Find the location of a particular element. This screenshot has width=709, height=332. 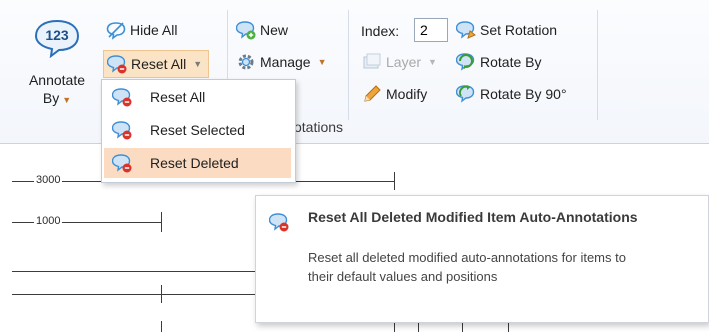

annotate-icon-text: 123 is located at coordinates (57, 35).